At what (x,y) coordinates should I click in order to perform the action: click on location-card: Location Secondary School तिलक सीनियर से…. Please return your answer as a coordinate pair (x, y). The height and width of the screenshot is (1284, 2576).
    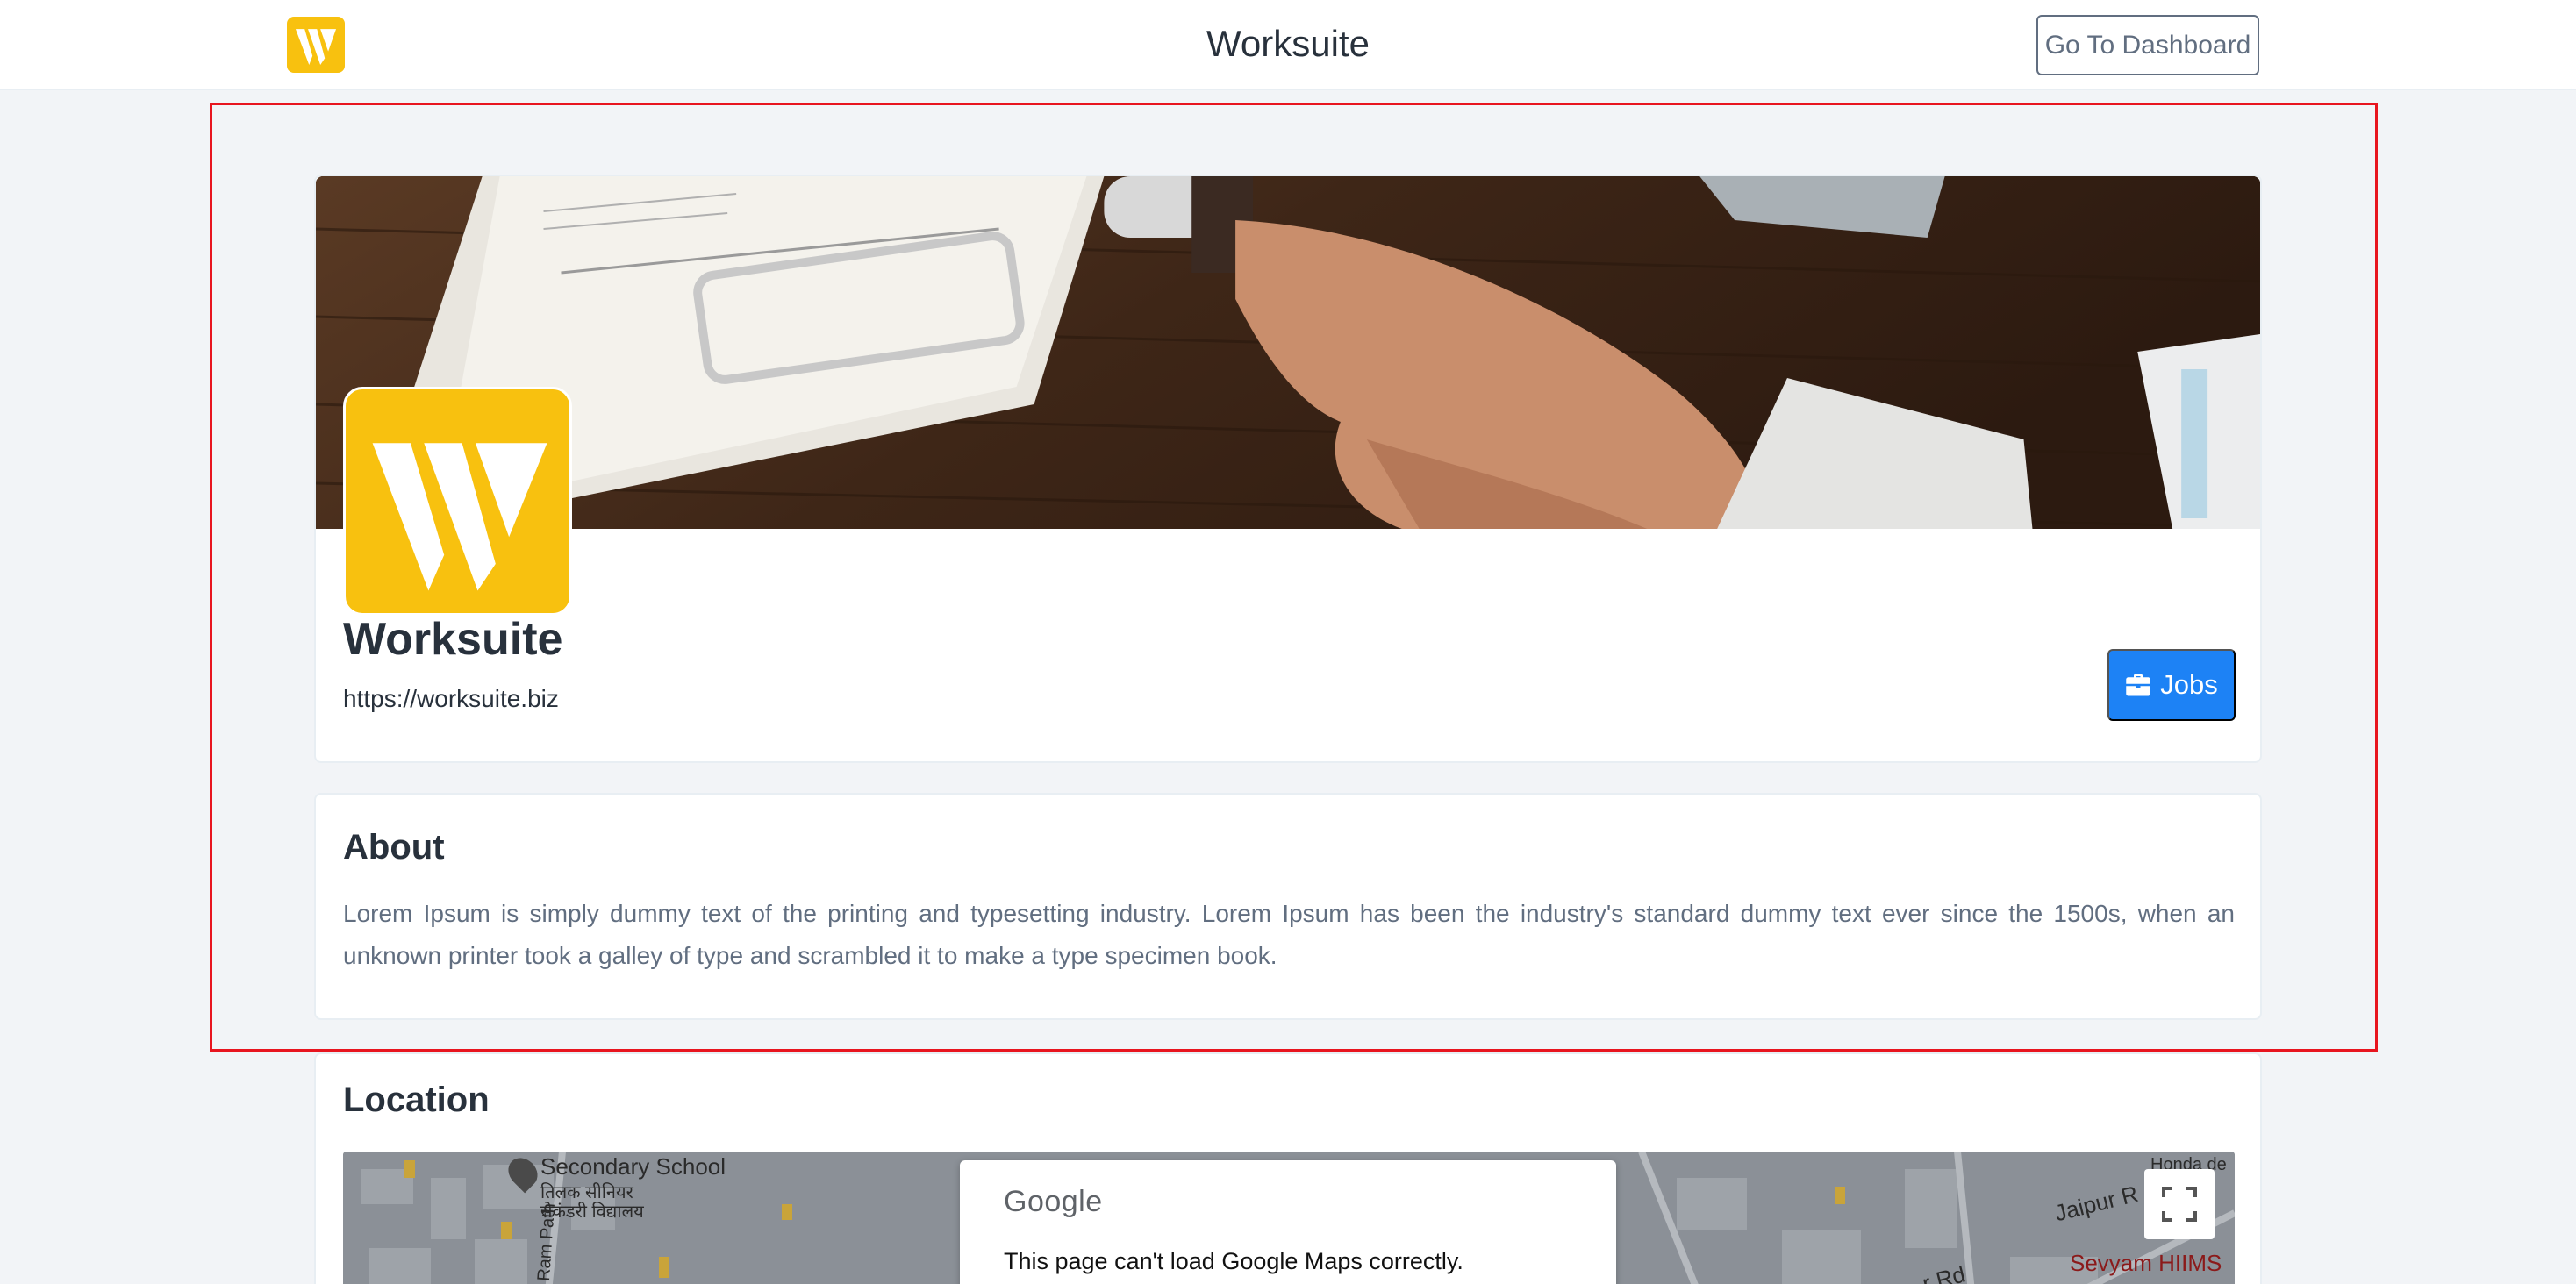
    Looking at the image, I should click on (1288, 1168).